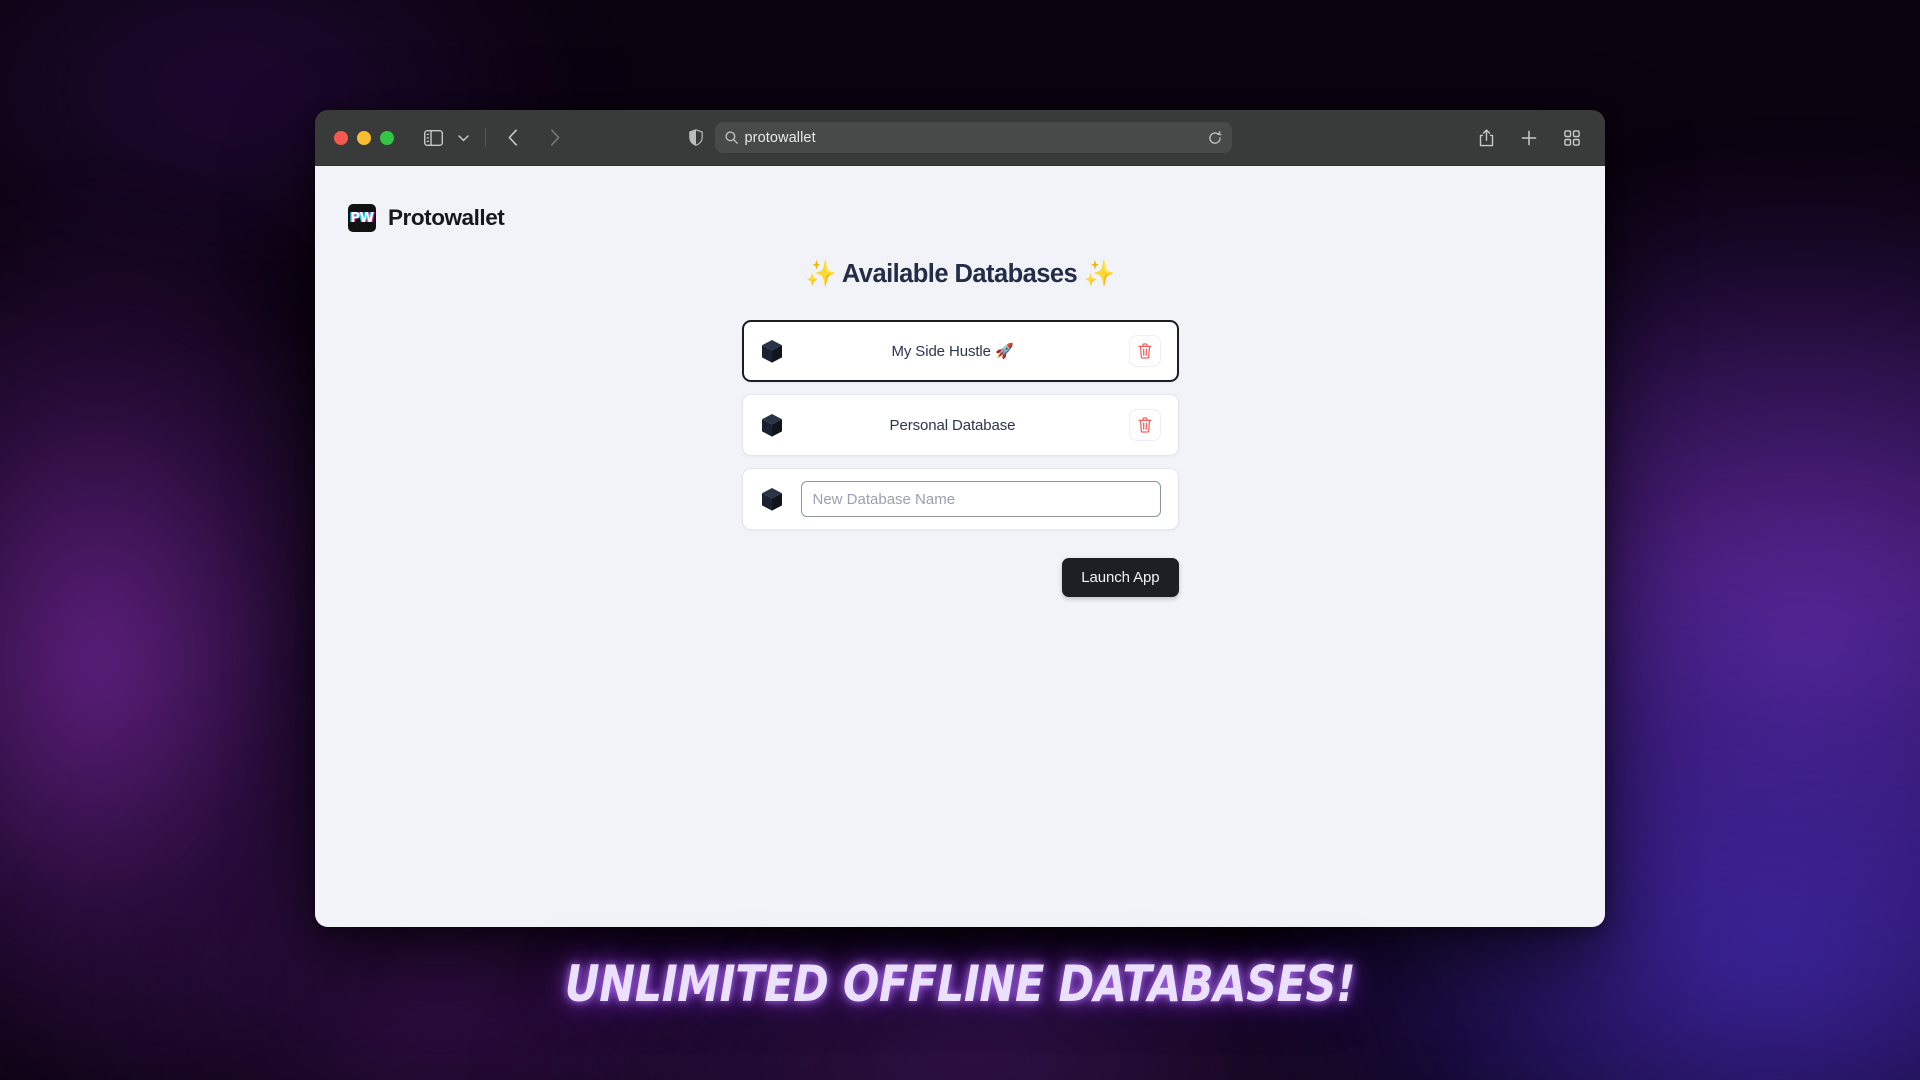 The image size is (1920, 1080). I want to click on database-row: My Side Hustle 🚀, so click(960, 351).